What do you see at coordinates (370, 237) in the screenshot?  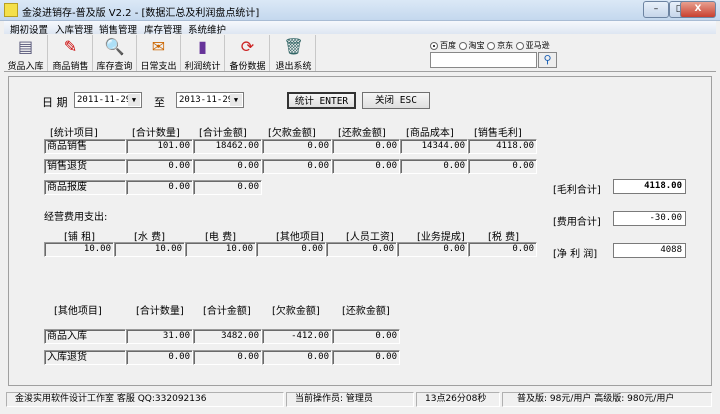 I see `expense-header: [人员工资]` at bounding box center [370, 237].